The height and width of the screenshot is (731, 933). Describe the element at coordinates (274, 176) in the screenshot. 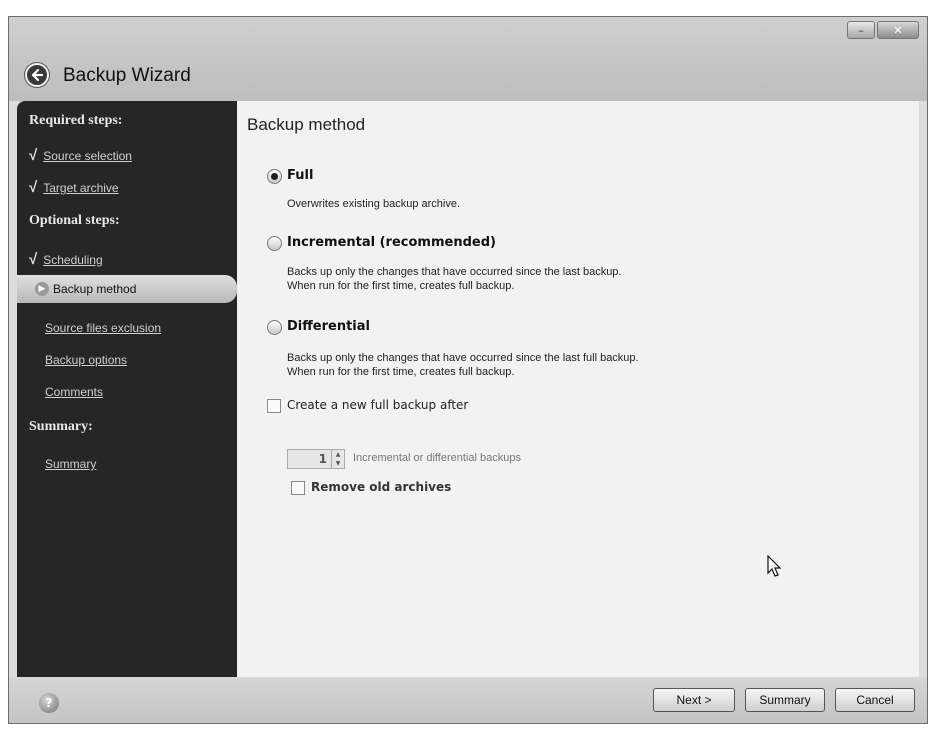

I see `full-radio` at that location.